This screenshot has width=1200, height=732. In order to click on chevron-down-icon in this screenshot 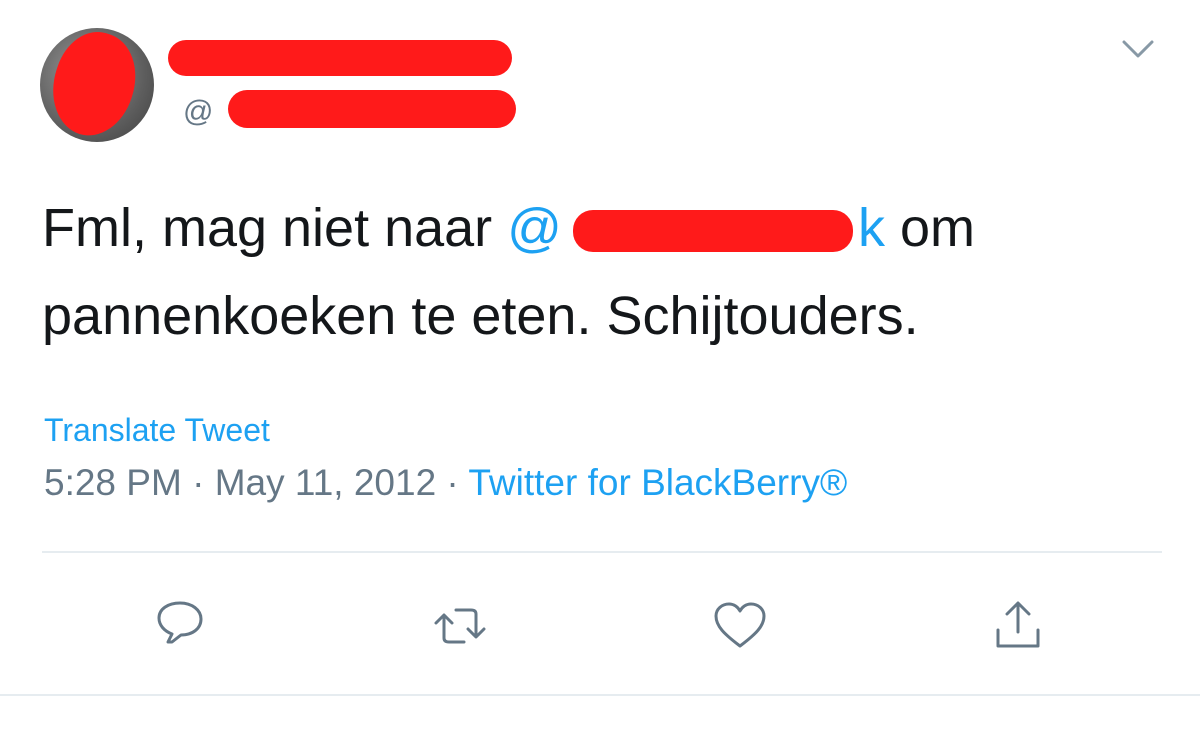, I will do `click(1138, 49)`.